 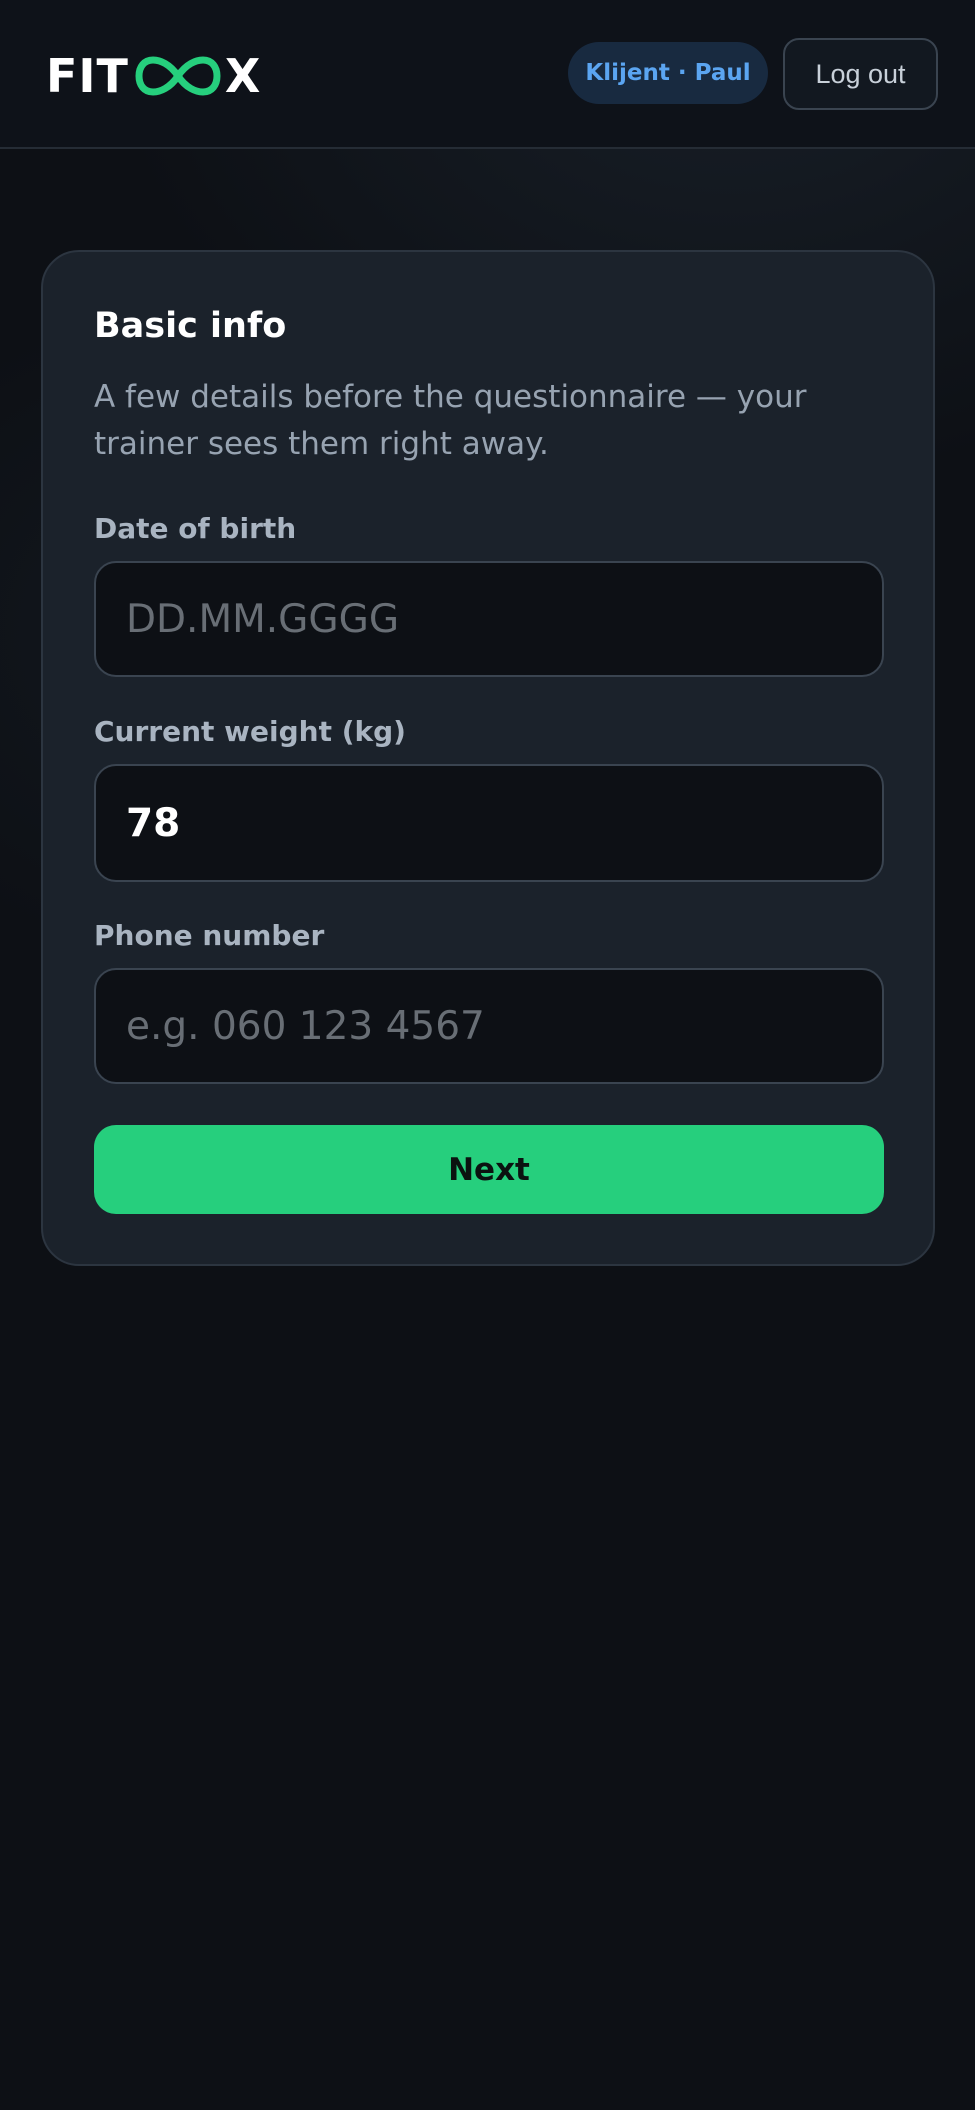 I want to click on date-of-birth-label: Date of birth, so click(x=195, y=528).